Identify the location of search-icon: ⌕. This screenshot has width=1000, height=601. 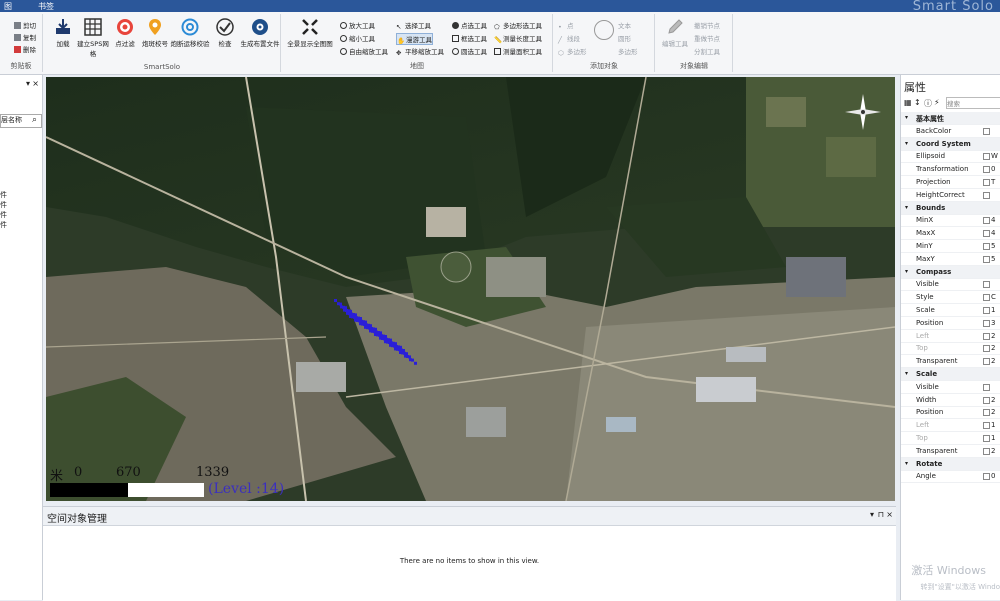
(34, 120).